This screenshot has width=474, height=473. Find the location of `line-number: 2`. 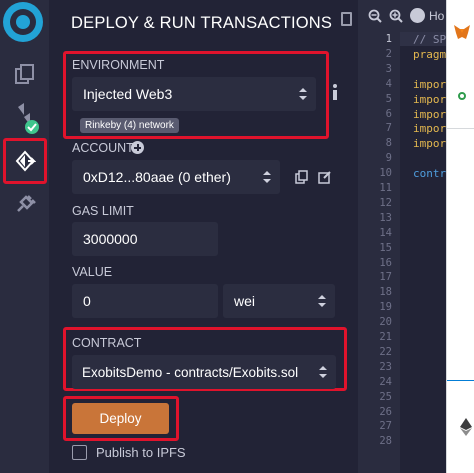

line-number: 2 is located at coordinates (388, 53).